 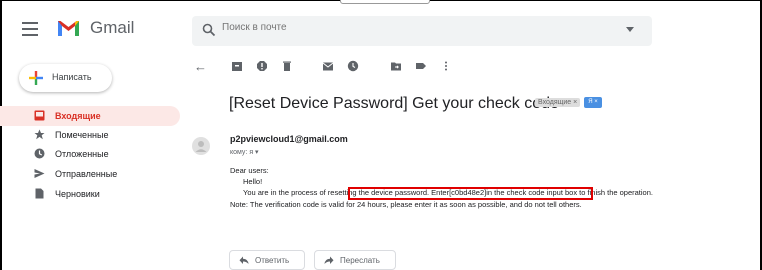 What do you see at coordinates (82, 154) in the screenshot?
I see `sidebar-item-label: Отложенные` at bounding box center [82, 154].